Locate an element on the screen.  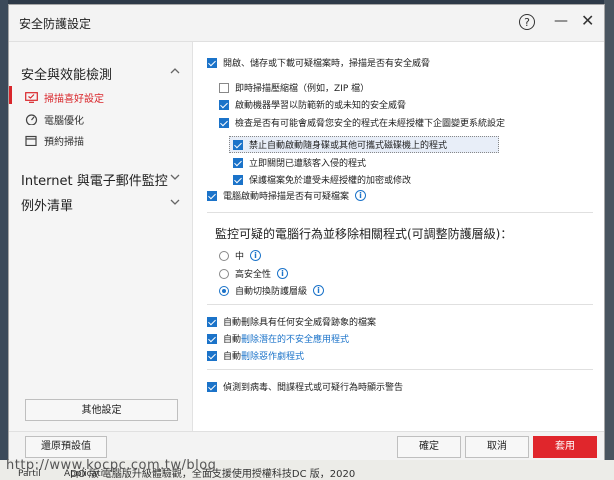
option-label: 自動切換防護層級 is located at coordinates (271, 292).